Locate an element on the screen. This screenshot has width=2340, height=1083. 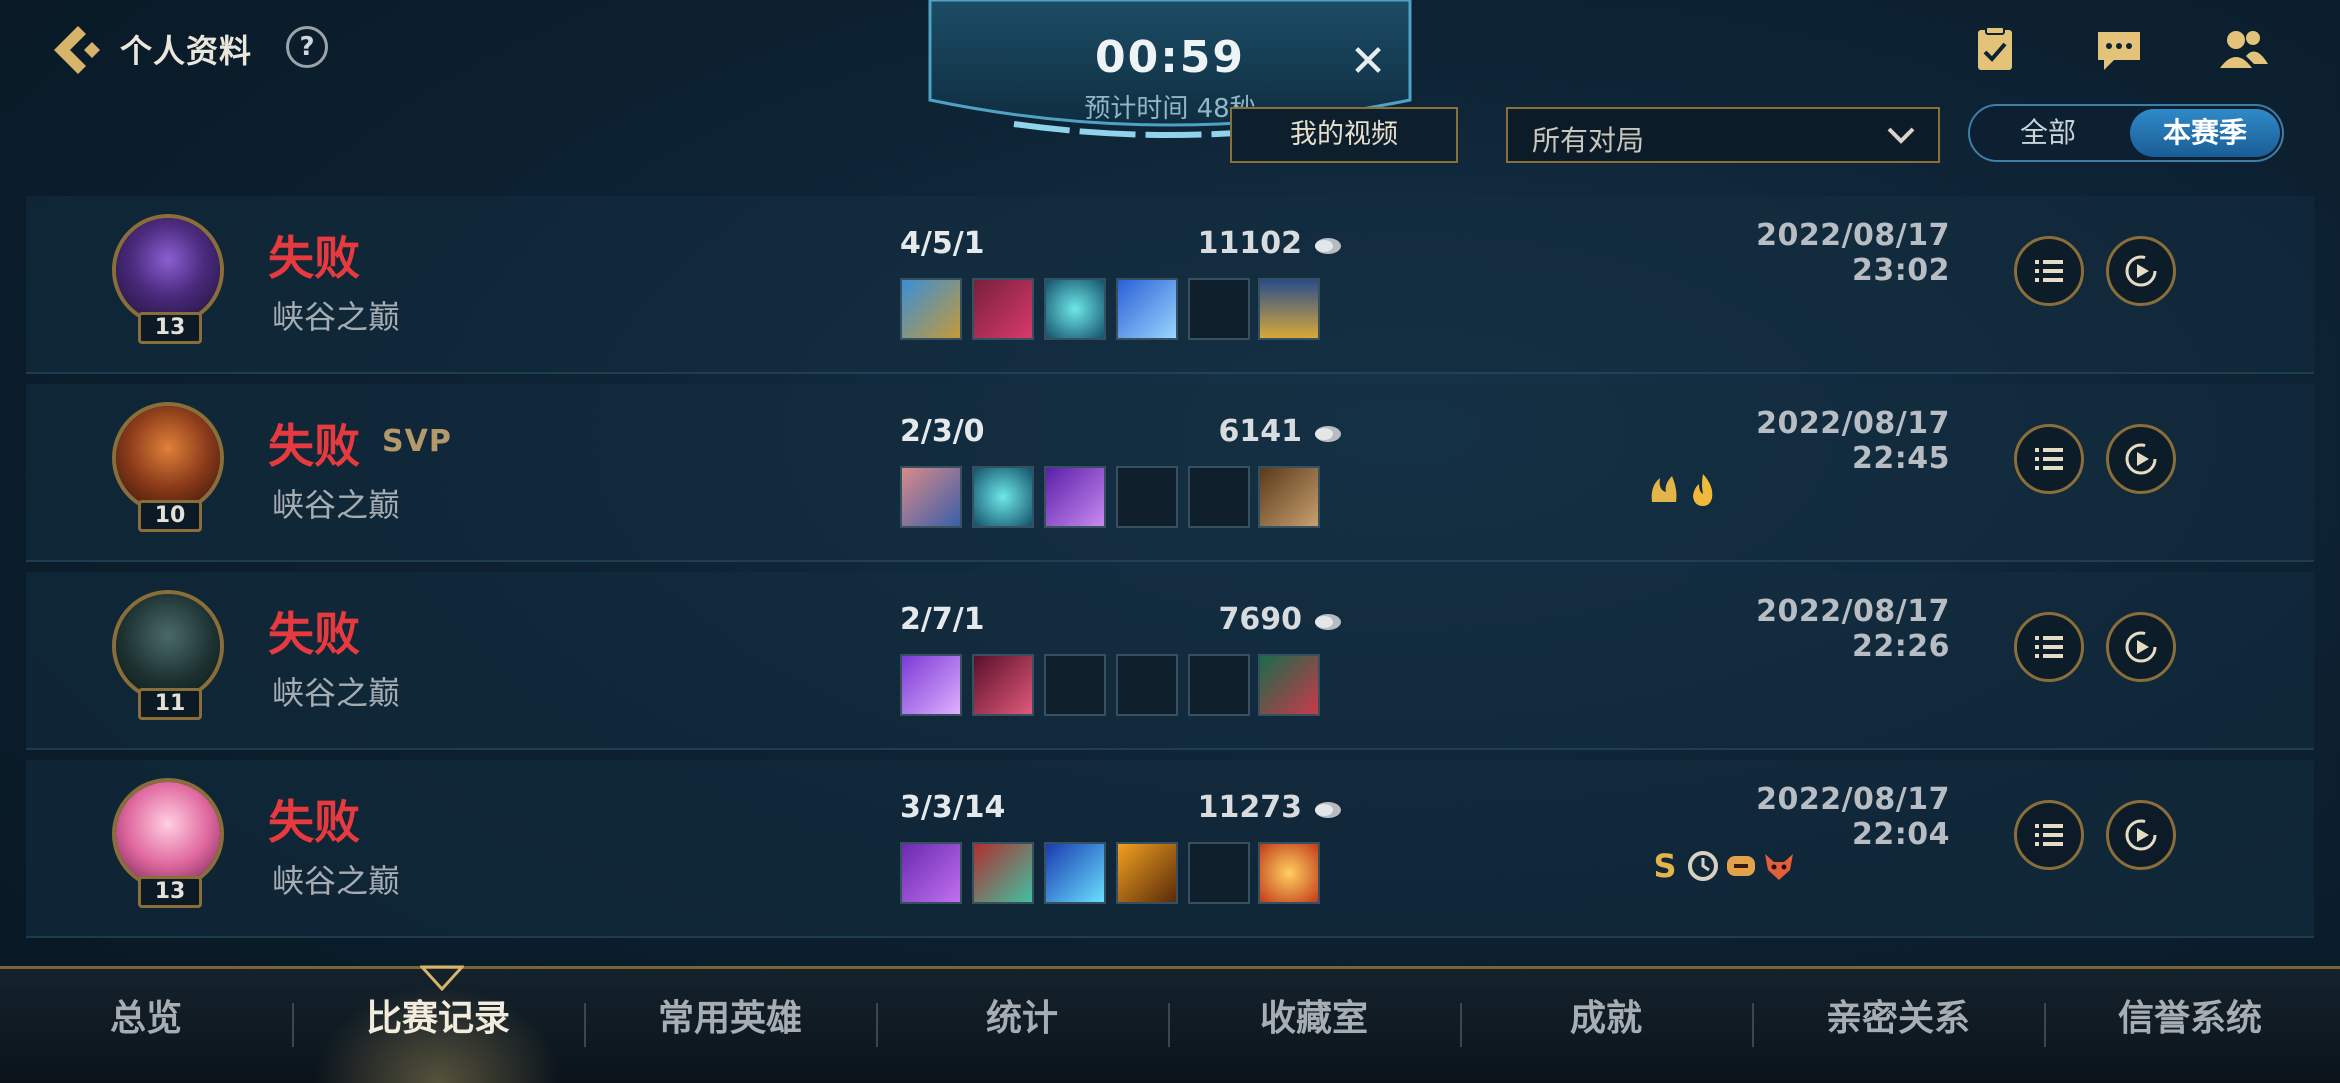
toggle-all-button: 全部 is located at coordinates (2048, 133).